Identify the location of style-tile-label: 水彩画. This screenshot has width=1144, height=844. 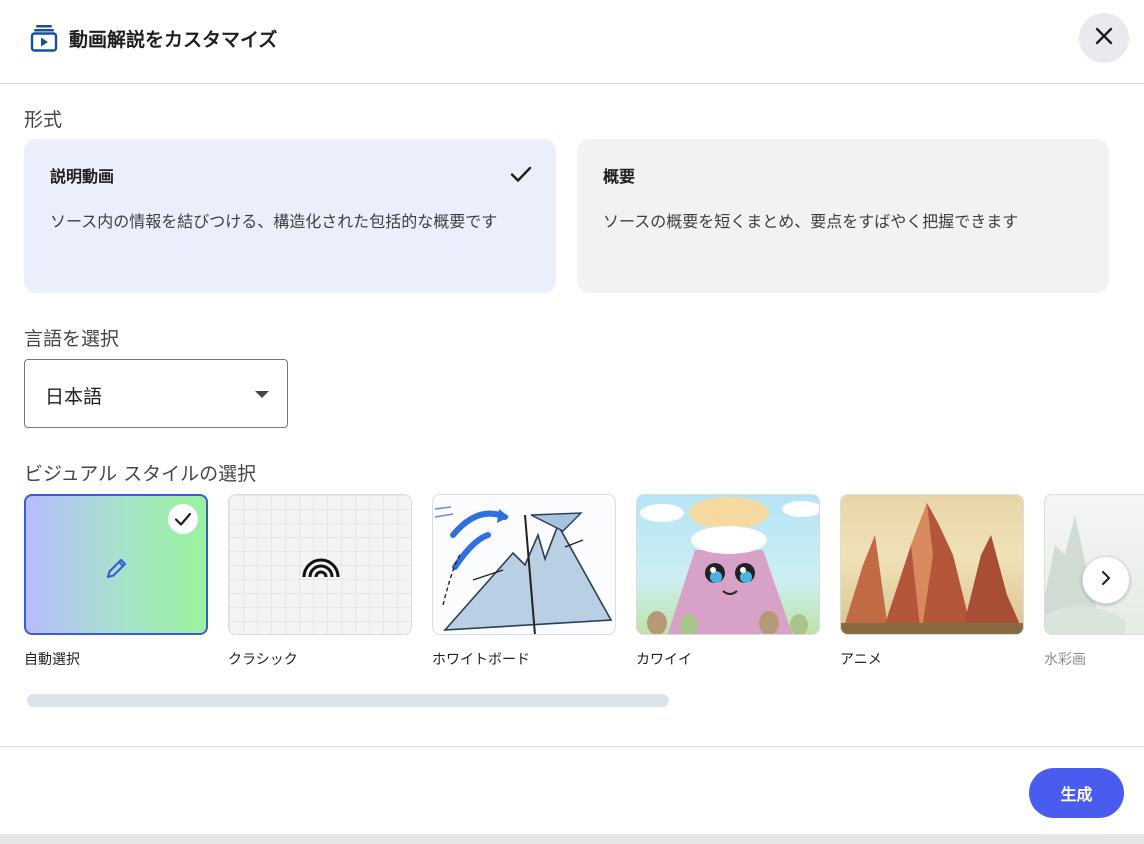
(1065, 660).